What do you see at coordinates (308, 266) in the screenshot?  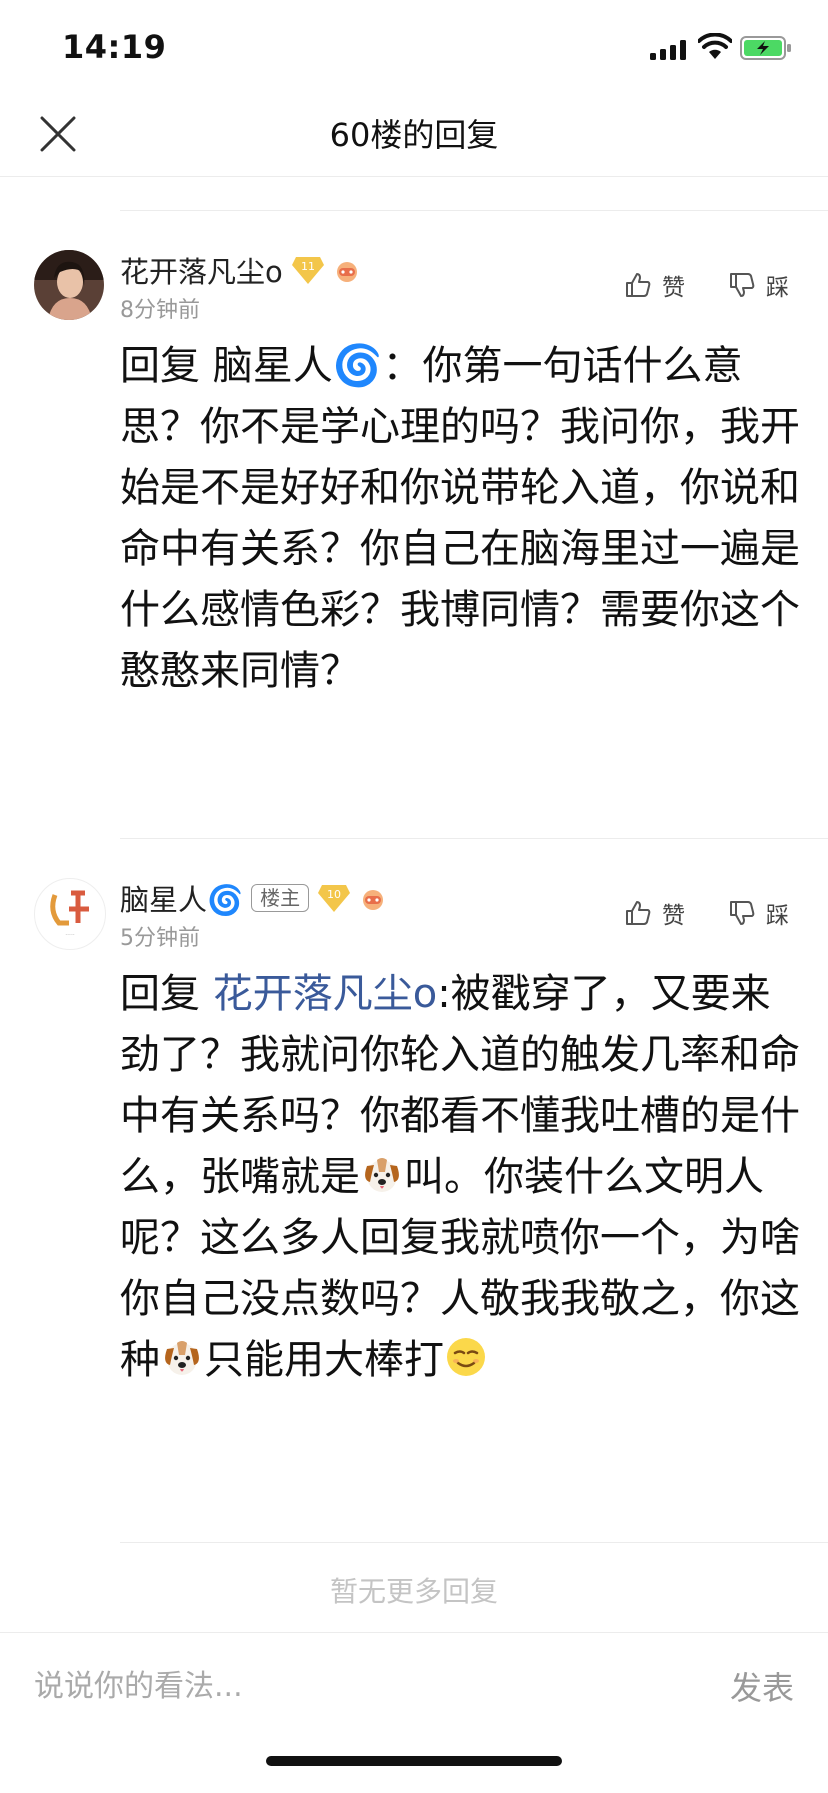 I see `svg-text: 11` at bounding box center [308, 266].